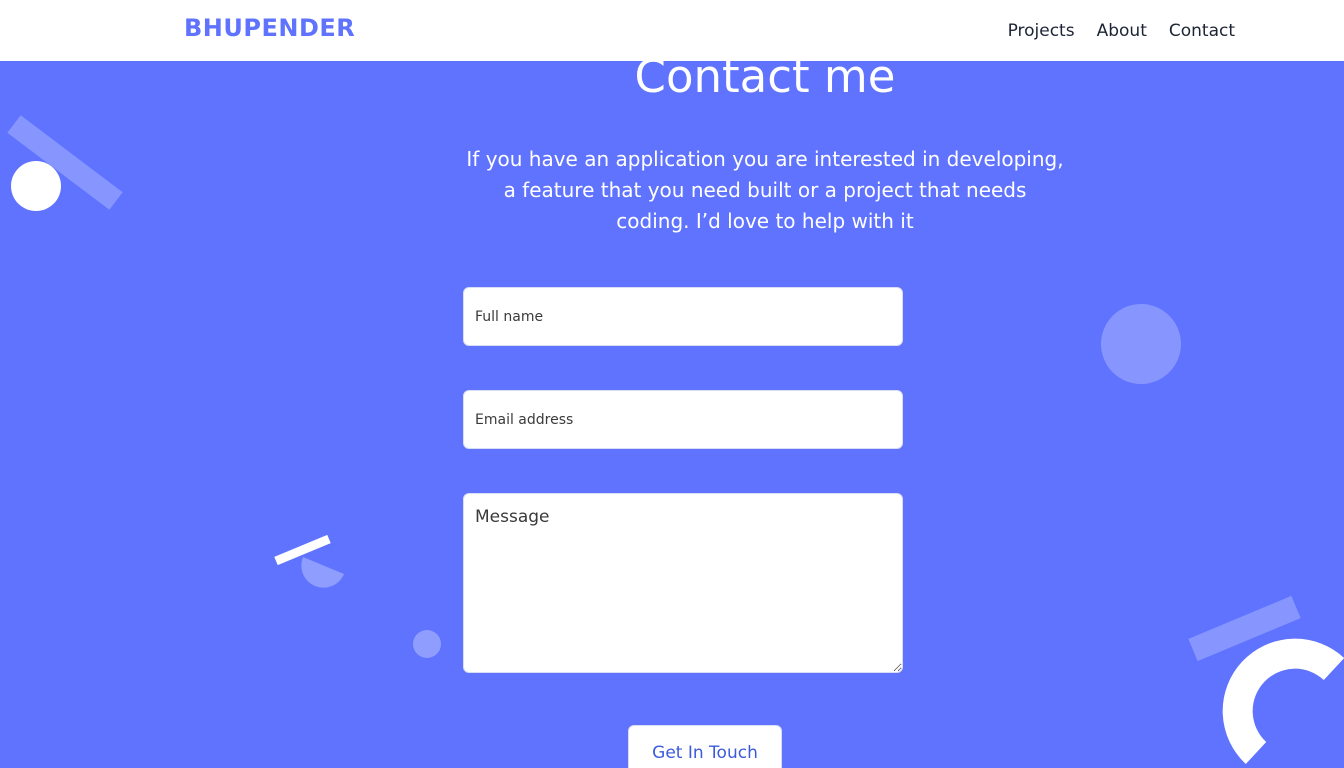  What do you see at coordinates (427, 644) in the screenshot?
I see `decor-circle-small` at bounding box center [427, 644].